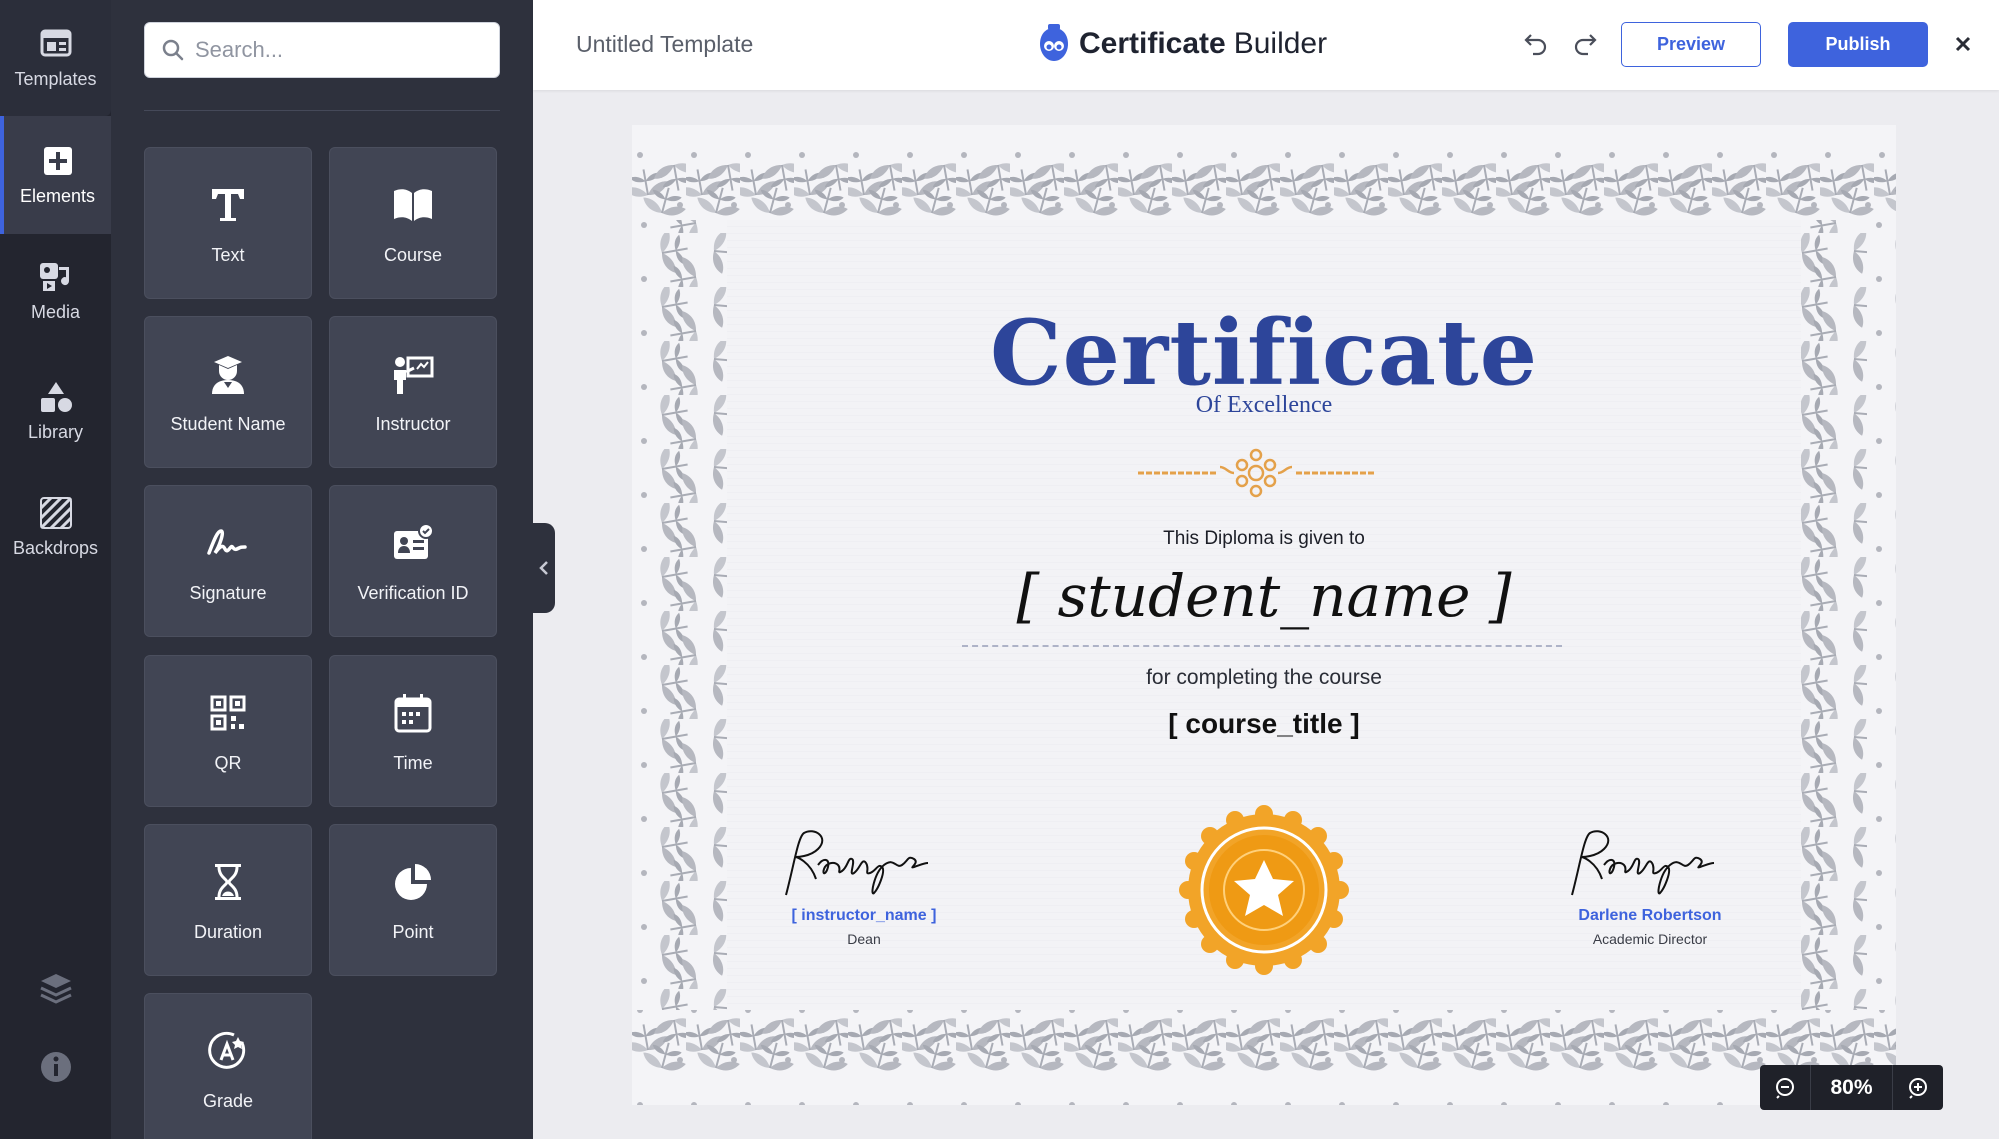  What do you see at coordinates (864, 916) in the screenshot?
I see `left-signer-name: [ instructor_name ]` at bounding box center [864, 916].